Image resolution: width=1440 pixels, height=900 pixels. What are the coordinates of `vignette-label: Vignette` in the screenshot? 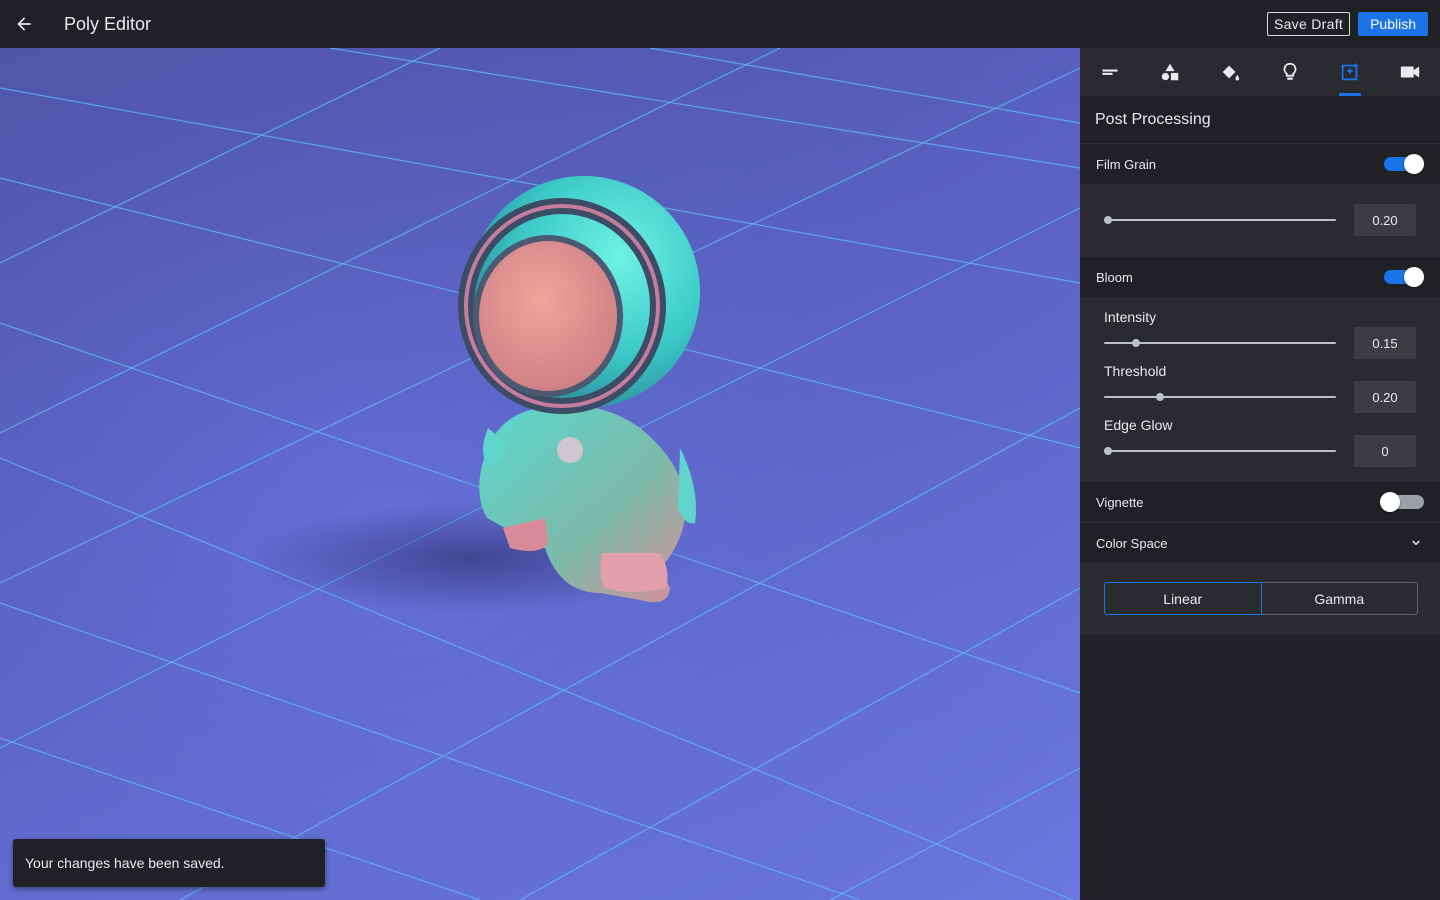 It's located at (1120, 502).